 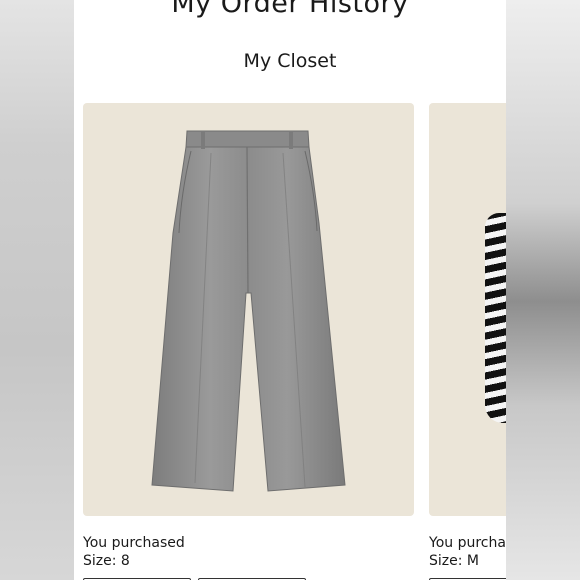 I want to click on black-white-striped-top-icon, so click(x=495, y=318).